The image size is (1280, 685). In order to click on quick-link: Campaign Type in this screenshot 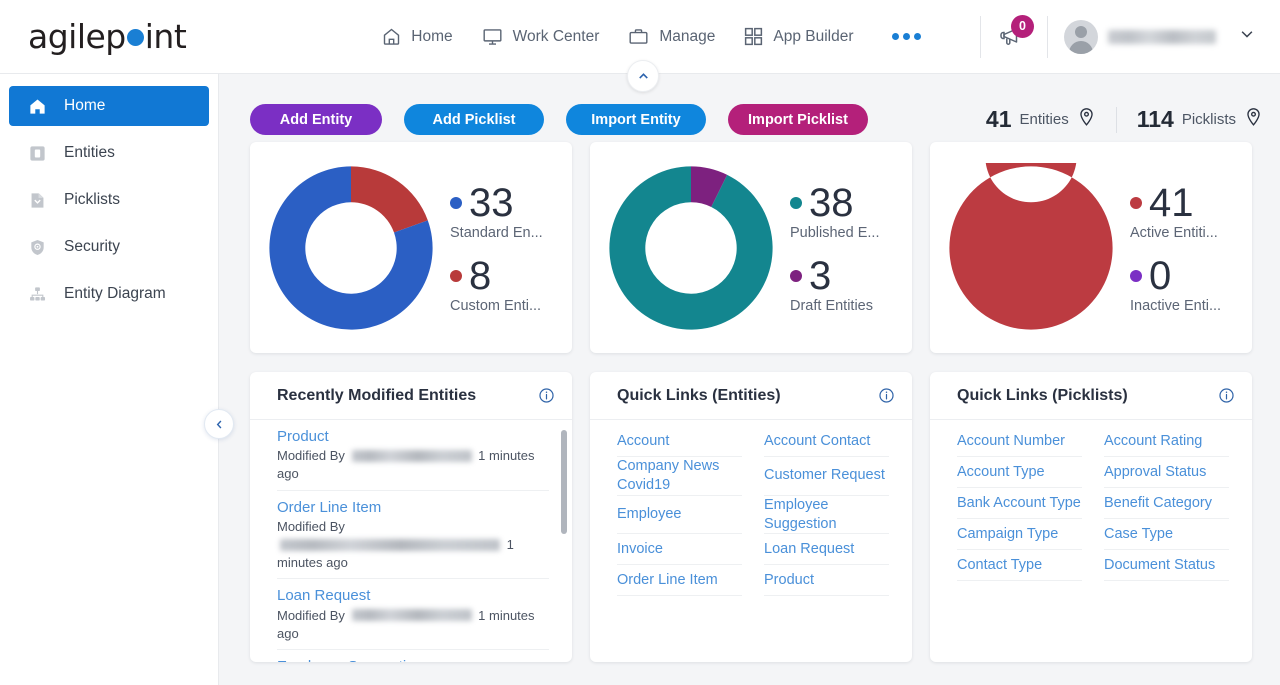, I will do `click(1007, 534)`.